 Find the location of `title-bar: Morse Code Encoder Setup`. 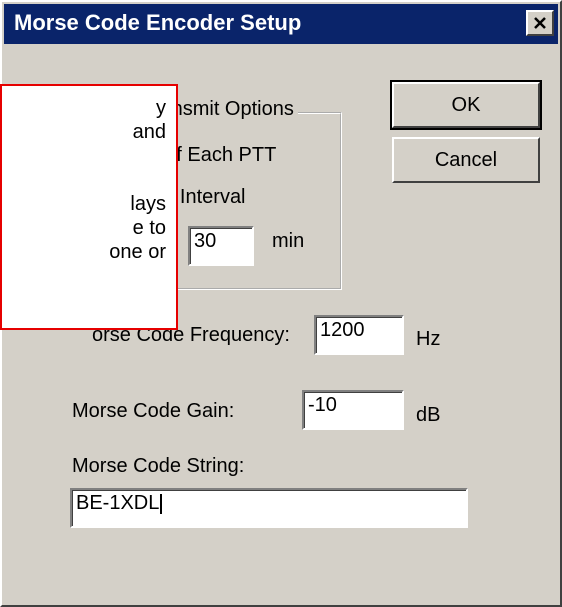

title-bar: Morse Code Encoder Setup is located at coordinates (281, 24).